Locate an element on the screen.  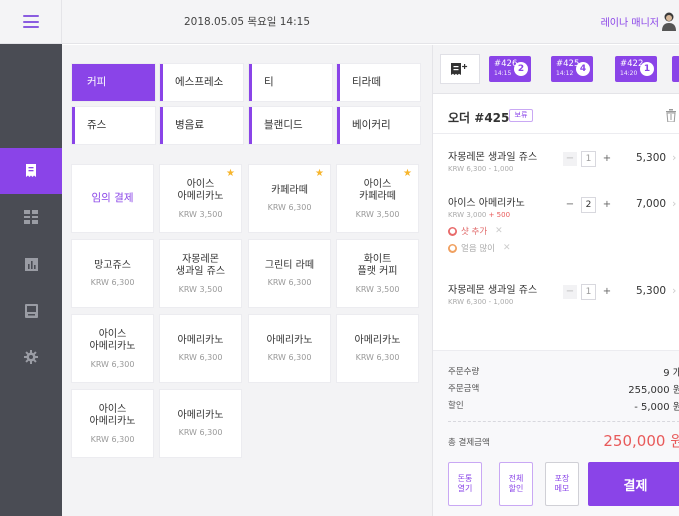
sidebar-item-inbox is located at coordinates (31, 311).